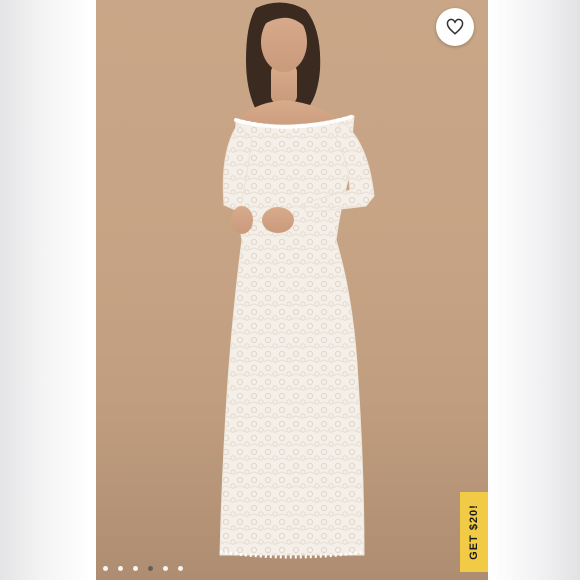 The width and height of the screenshot is (580, 580). I want to click on promo-tab: GET $20!, so click(474, 532).